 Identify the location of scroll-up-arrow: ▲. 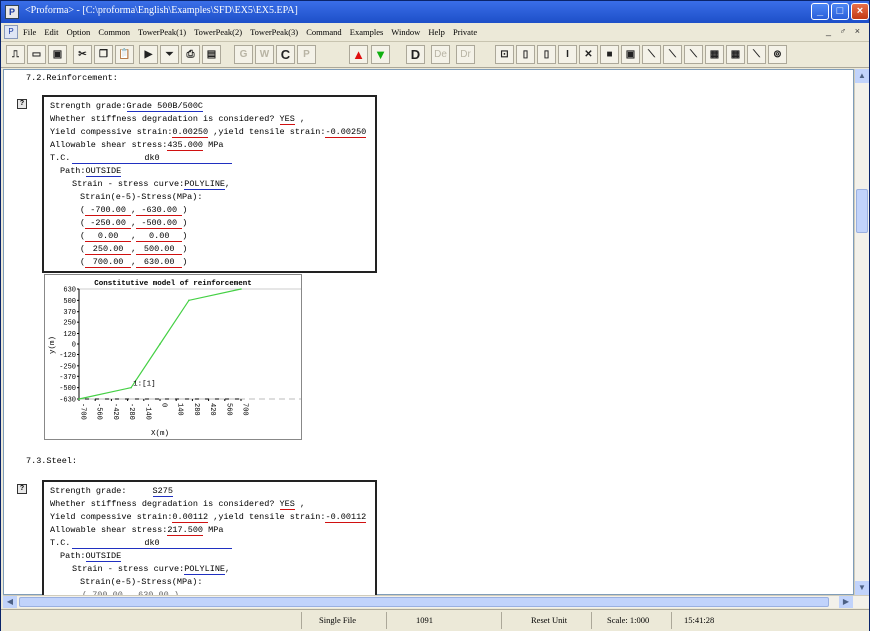
(862, 76).